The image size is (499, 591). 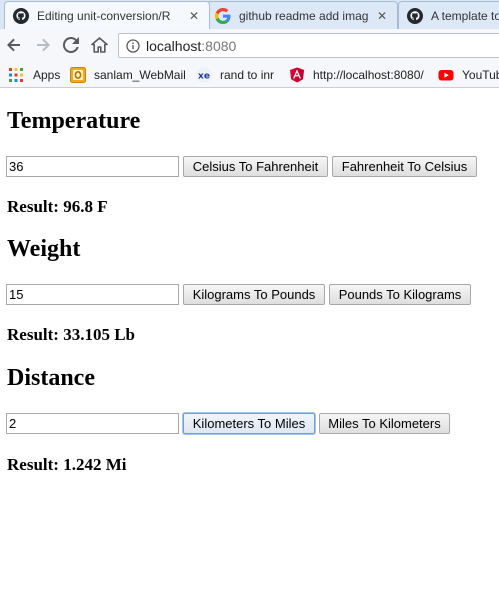 I want to click on tab-title: github readme add imag, so click(x=304, y=15).